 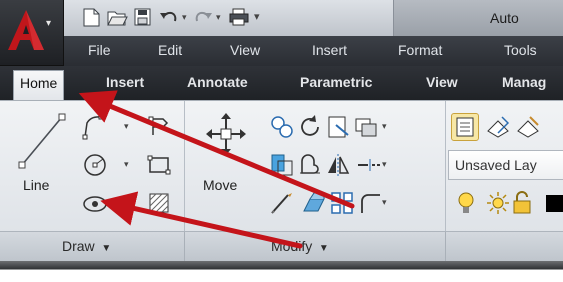 What do you see at coordinates (336, 82) in the screenshot?
I see `tab-parametric: Parametric` at bounding box center [336, 82].